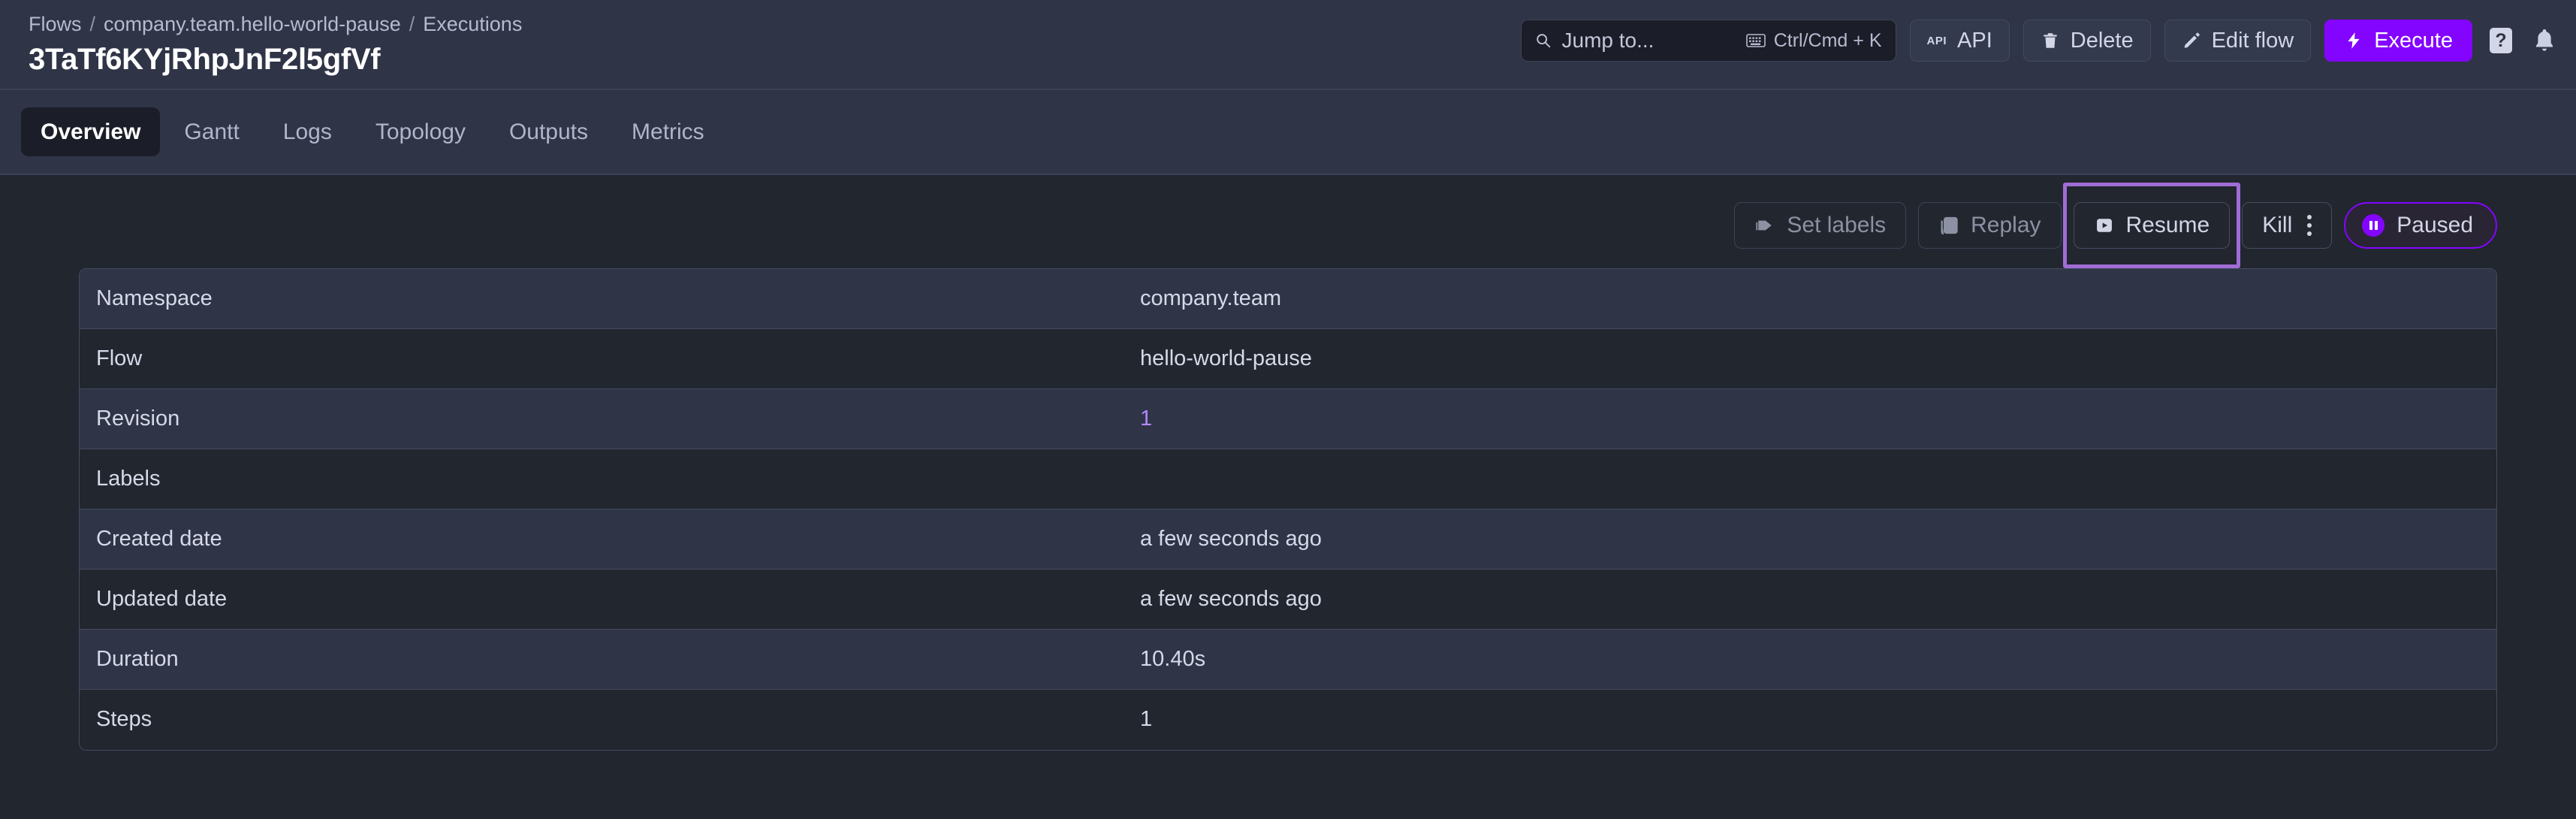 This screenshot has height=819, width=2576. Describe the element at coordinates (2354, 40) in the screenshot. I see `lightning-icon` at that location.